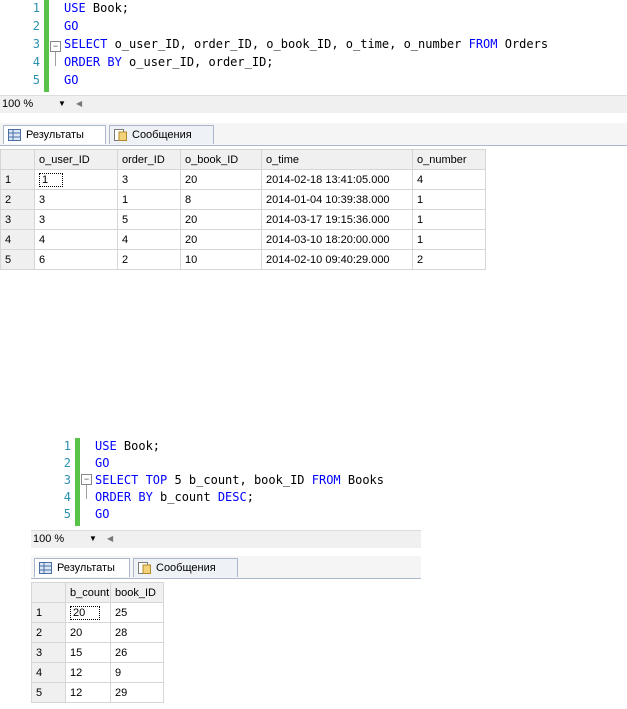  Describe the element at coordinates (221, 199) in the screenshot. I see `table-cell: 8` at that location.